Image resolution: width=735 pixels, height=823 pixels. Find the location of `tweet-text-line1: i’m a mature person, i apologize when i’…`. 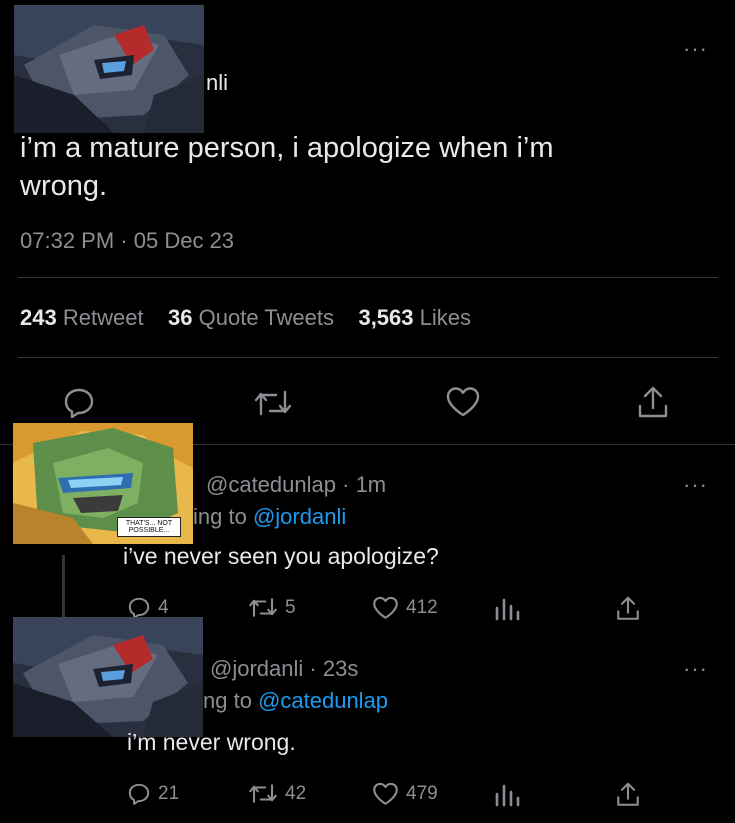

tweet-text-line1: i’m a mature person, i apologize when i’… is located at coordinates (287, 148).